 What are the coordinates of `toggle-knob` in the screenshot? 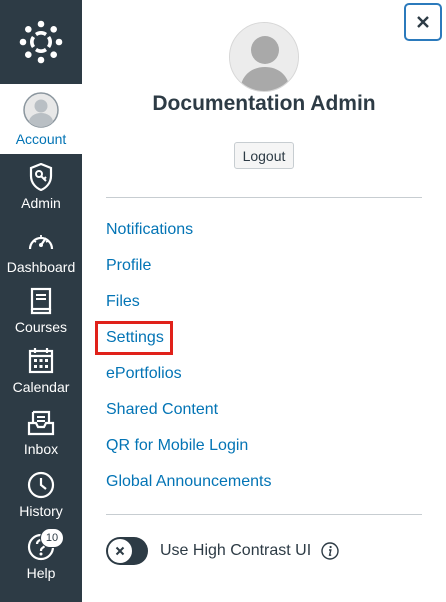 It's located at (120, 551).